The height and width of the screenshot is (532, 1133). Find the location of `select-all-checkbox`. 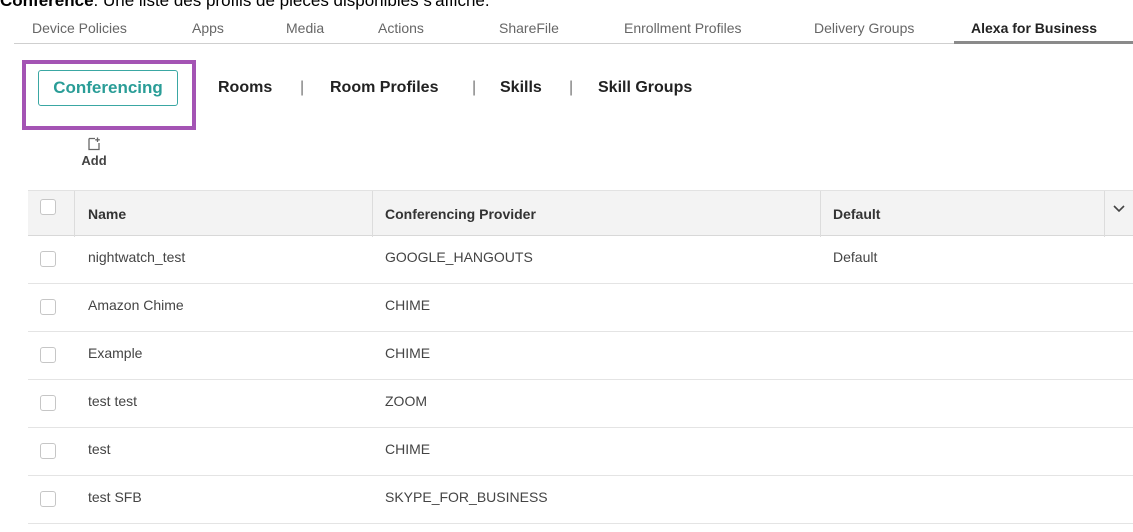

select-all-checkbox is located at coordinates (48, 207).